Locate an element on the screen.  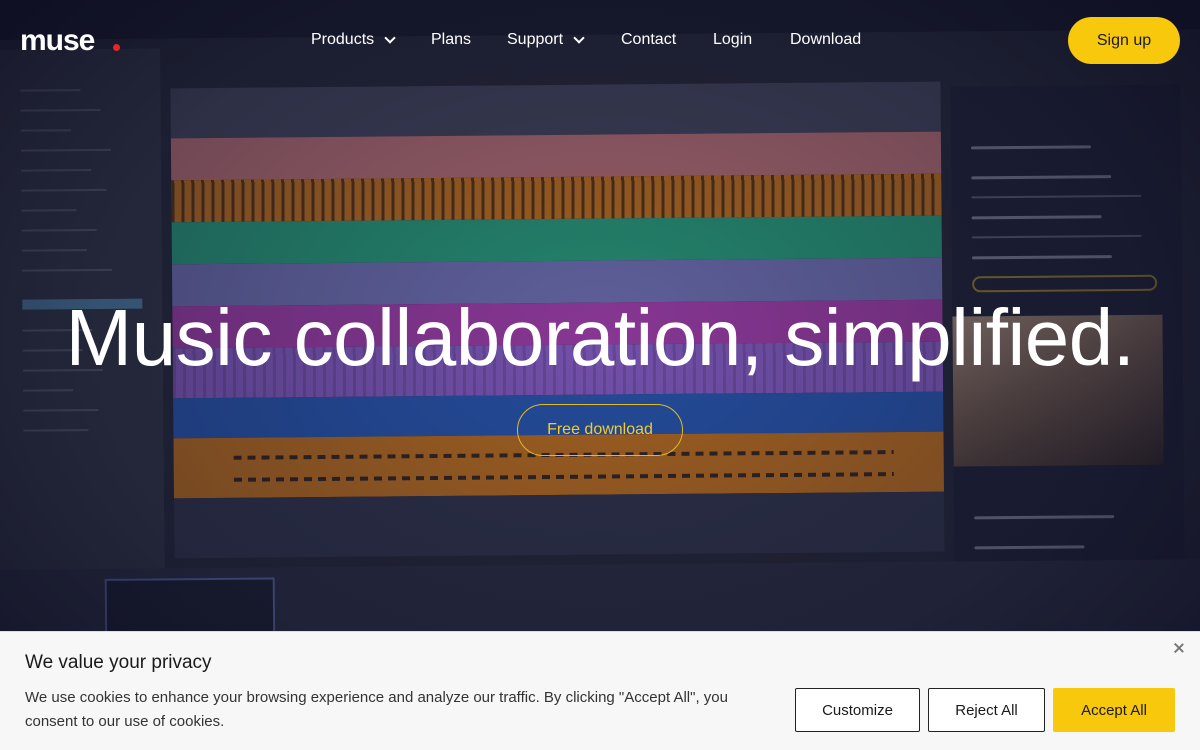
logo-dot is located at coordinates (116, 47).